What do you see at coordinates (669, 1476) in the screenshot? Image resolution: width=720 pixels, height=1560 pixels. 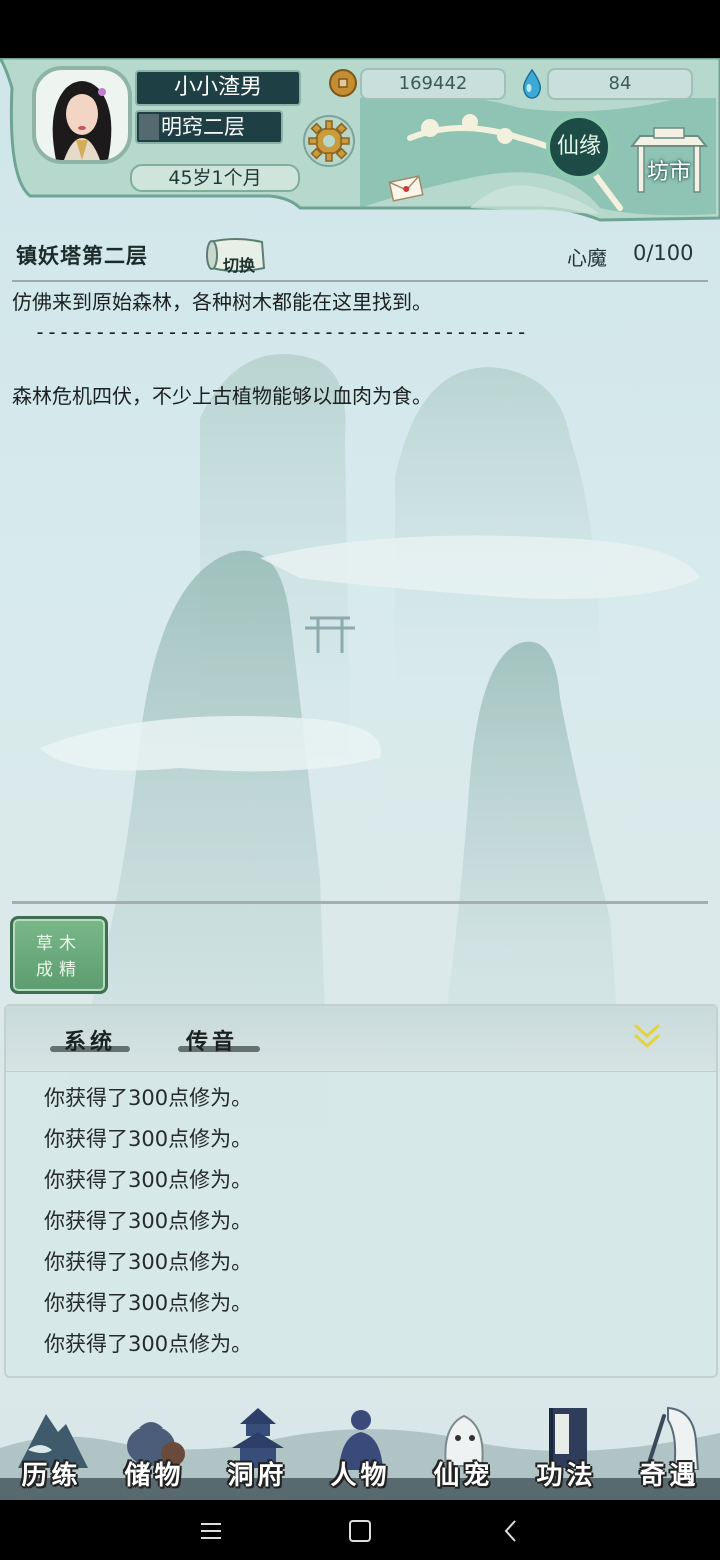 I see `nav-label: 奇遇` at bounding box center [669, 1476].